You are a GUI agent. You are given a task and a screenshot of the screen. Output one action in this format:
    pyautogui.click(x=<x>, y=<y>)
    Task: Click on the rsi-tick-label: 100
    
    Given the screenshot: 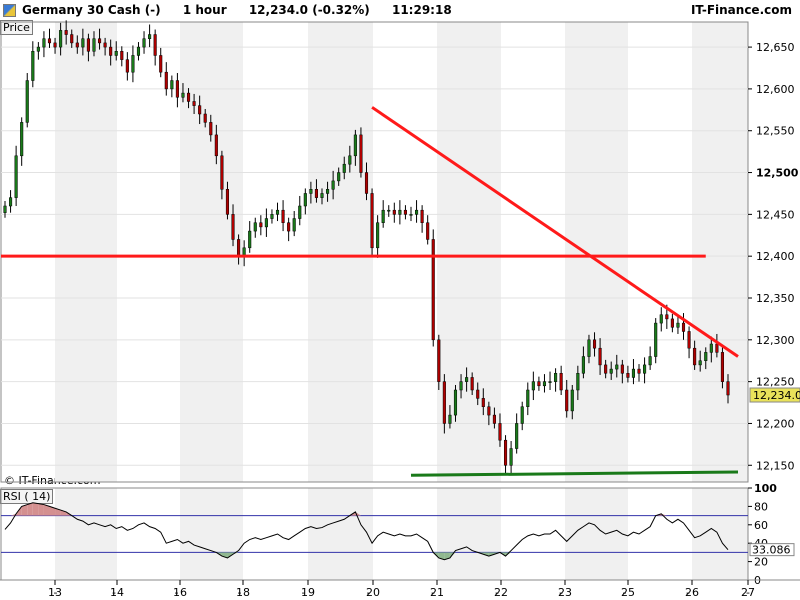 What is the action you would take?
    pyautogui.click(x=765, y=488)
    